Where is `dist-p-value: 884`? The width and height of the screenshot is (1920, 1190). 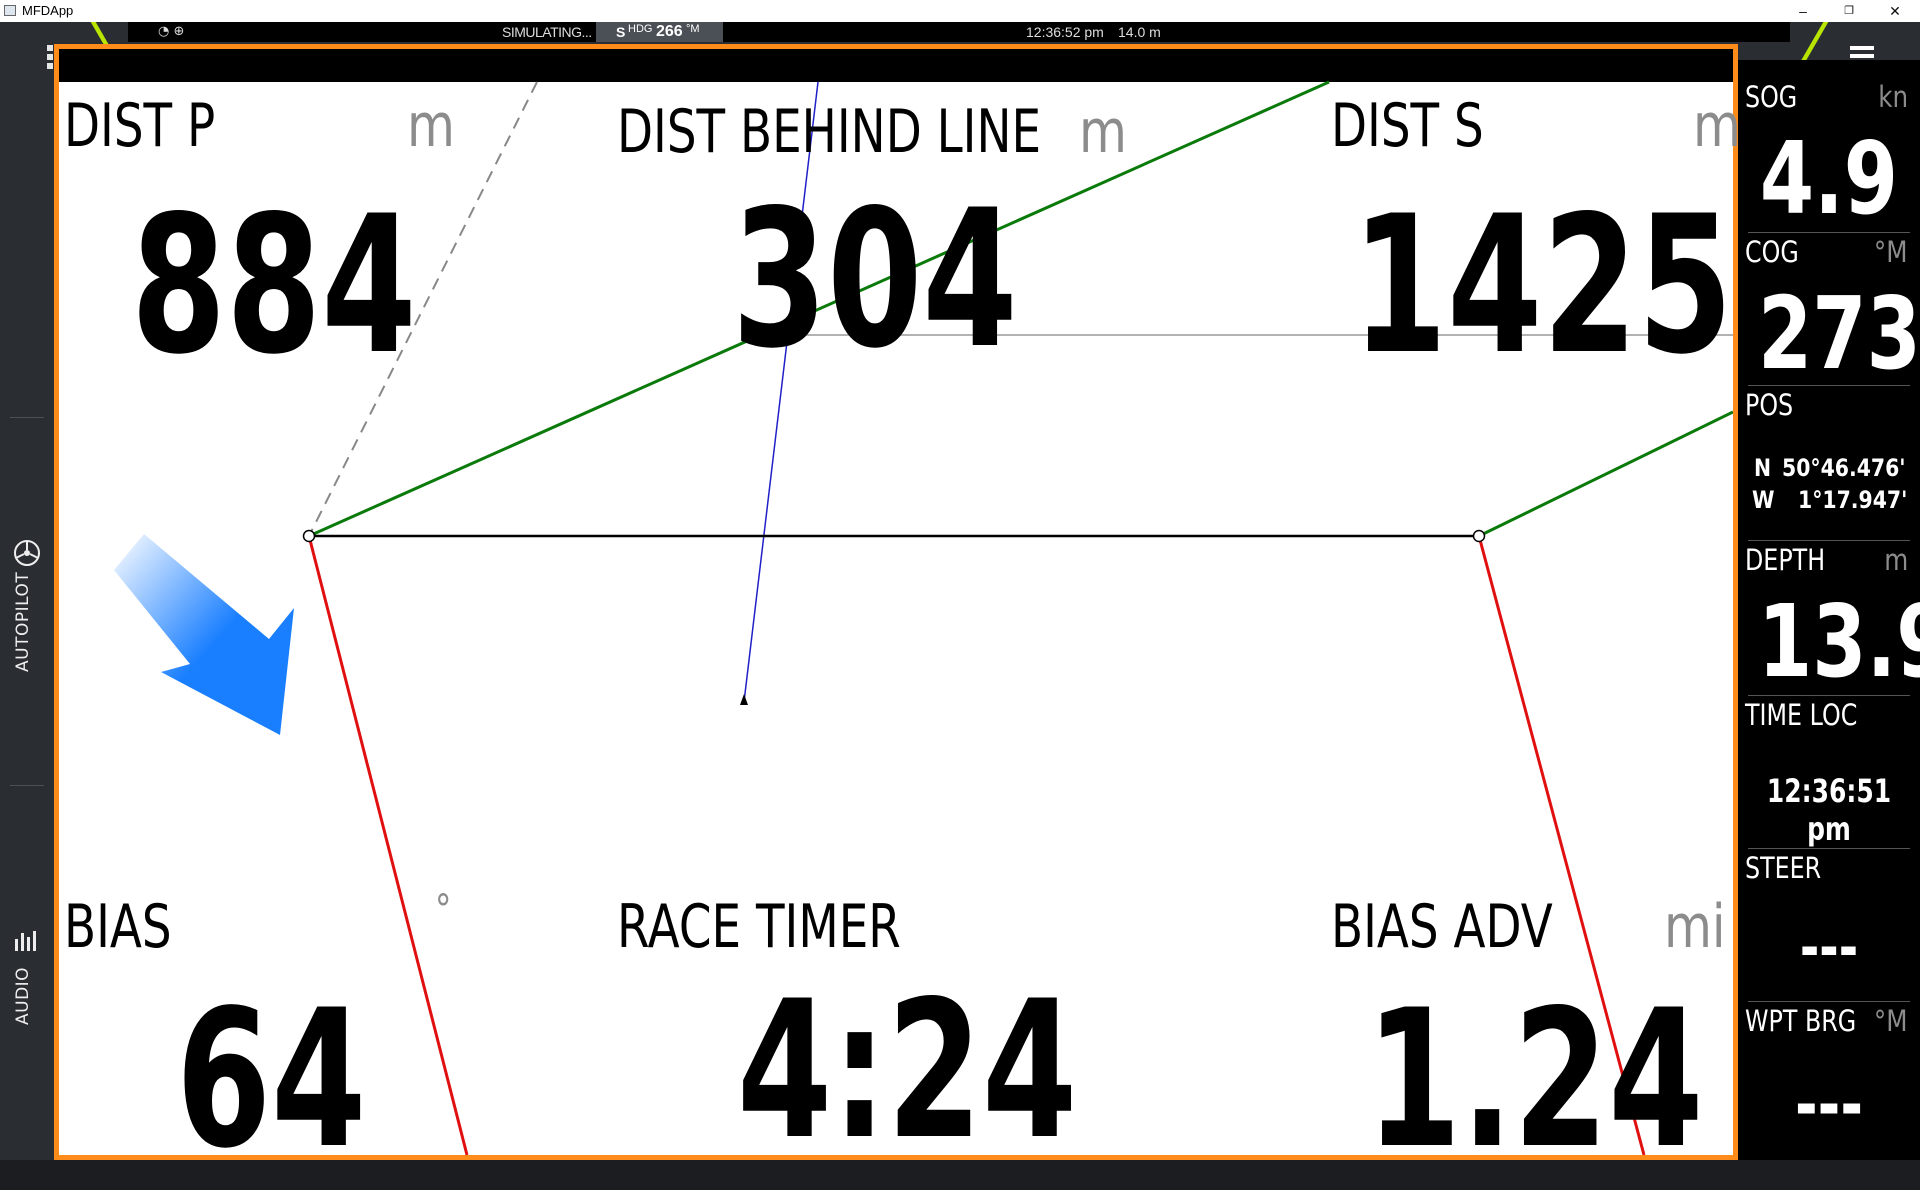 dist-p-value: 884 is located at coordinates (274, 285).